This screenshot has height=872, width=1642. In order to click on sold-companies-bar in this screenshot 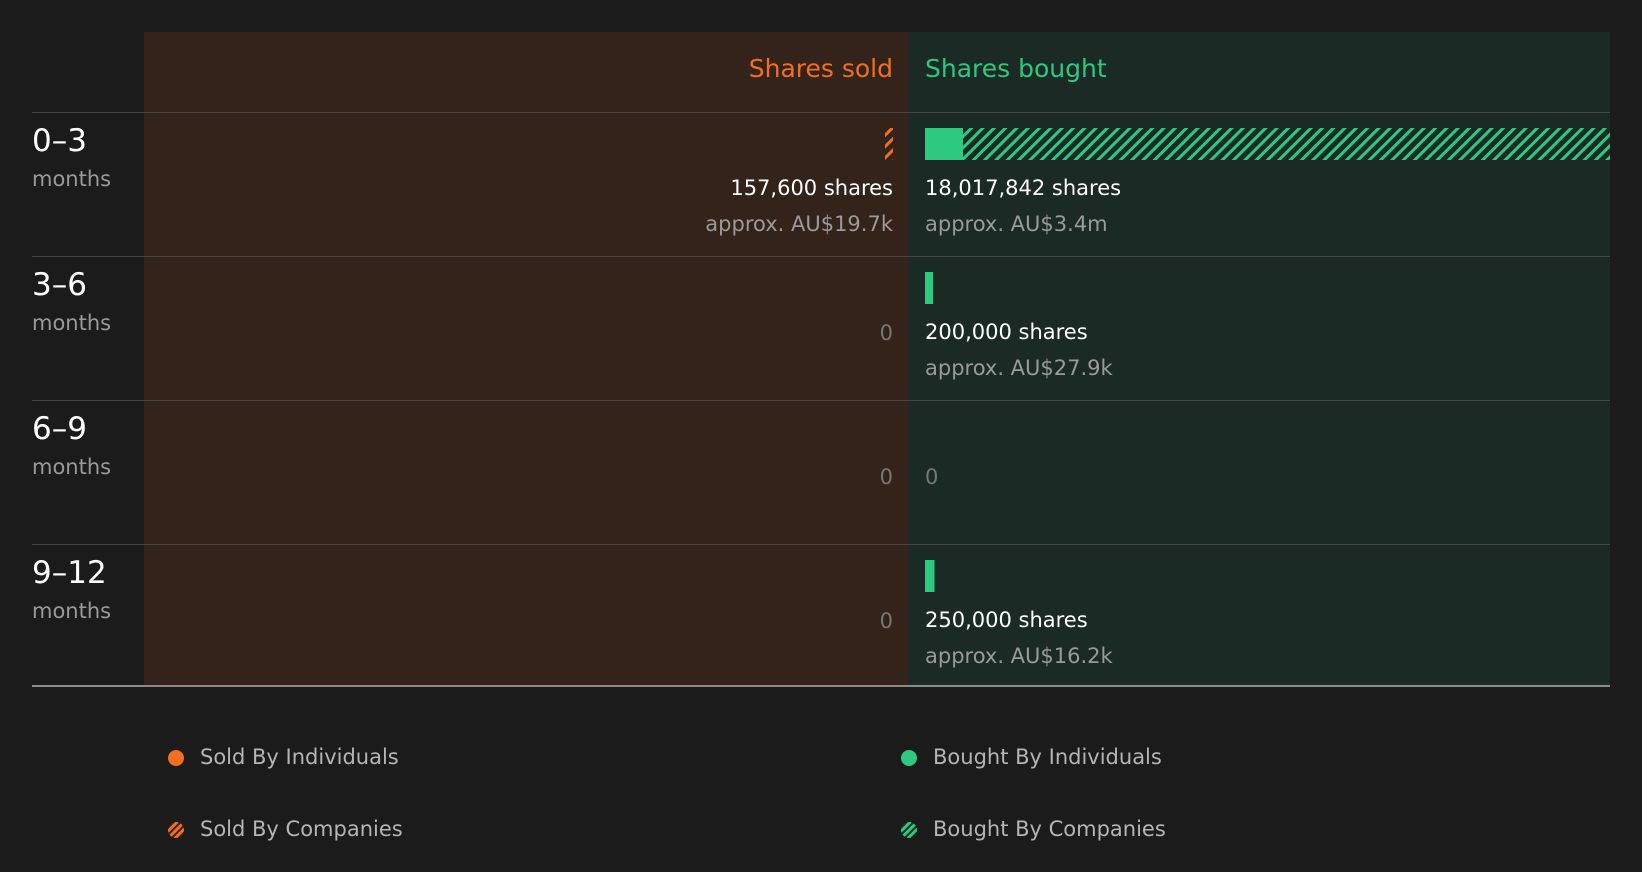, I will do `click(889, 144)`.